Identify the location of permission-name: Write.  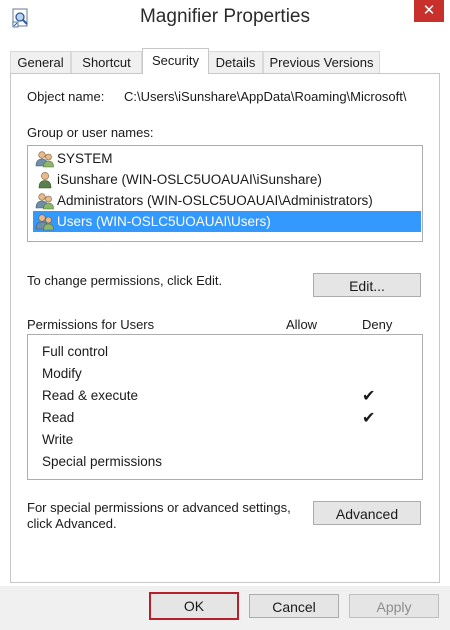
(58, 439).